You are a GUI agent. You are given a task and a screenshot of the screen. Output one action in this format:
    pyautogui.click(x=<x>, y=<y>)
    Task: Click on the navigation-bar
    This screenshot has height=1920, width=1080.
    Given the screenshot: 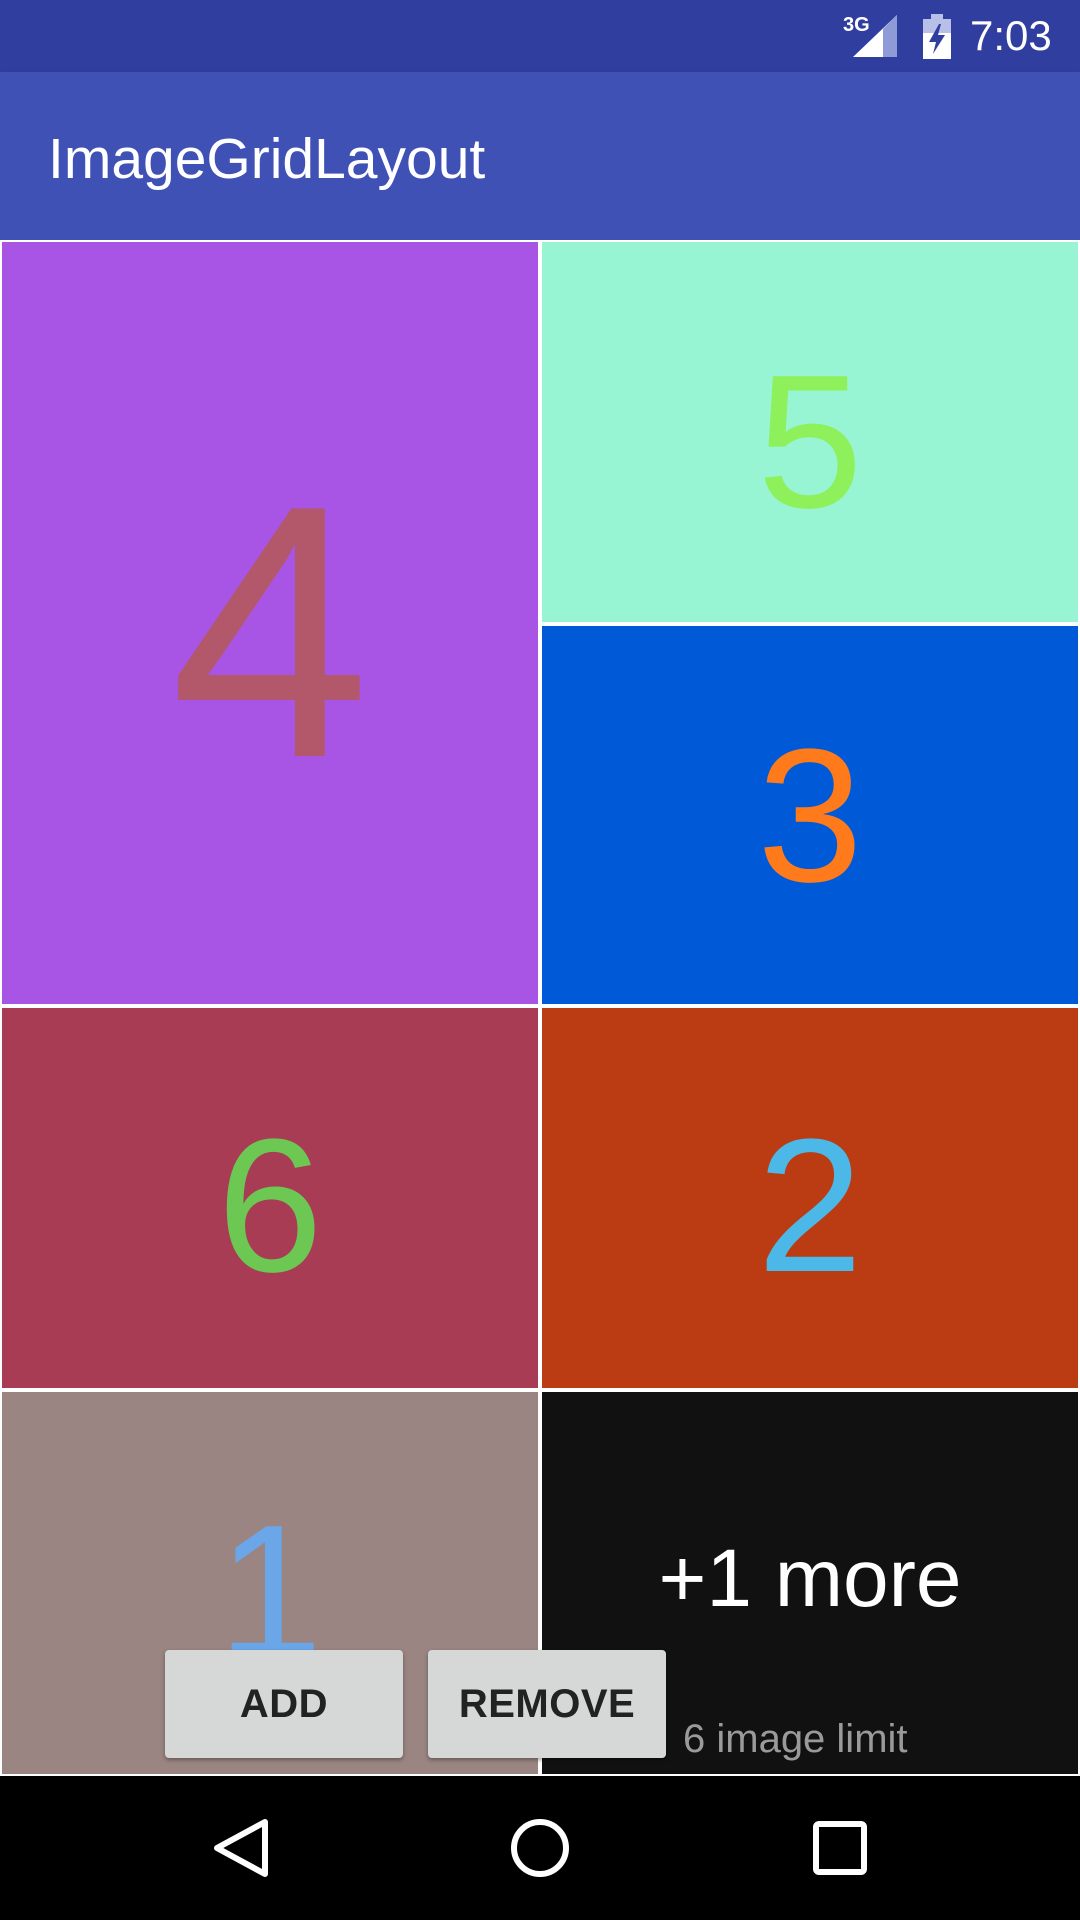 What is the action you would take?
    pyautogui.click(x=540, y=1848)
    